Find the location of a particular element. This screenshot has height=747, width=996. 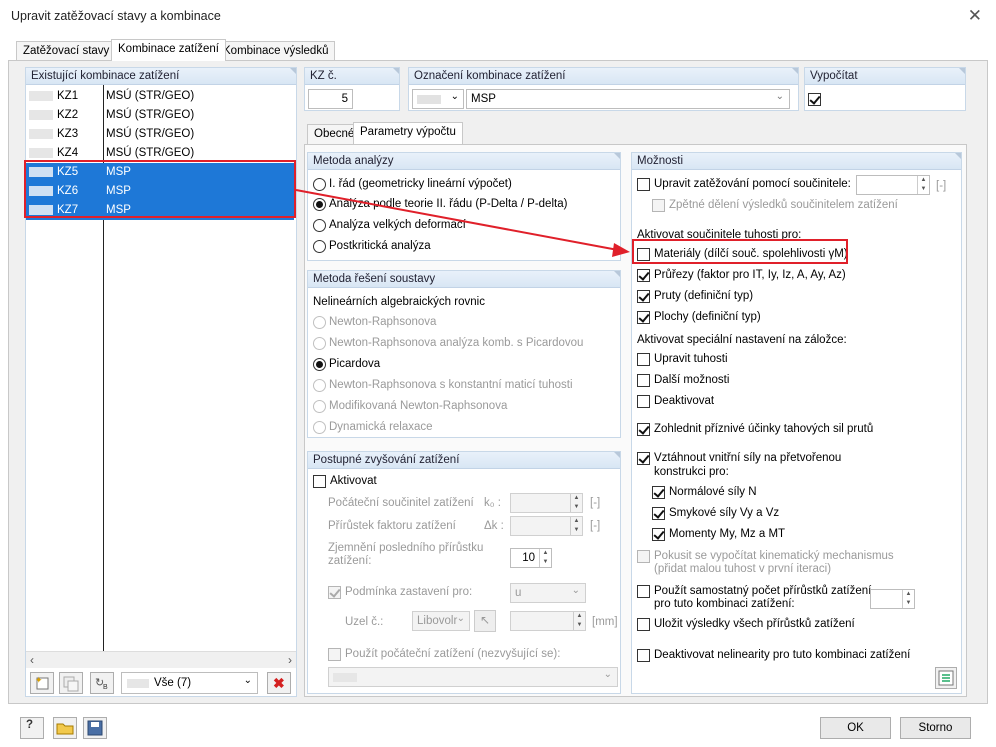

radio-second-order is located at coordinates (319, 204).